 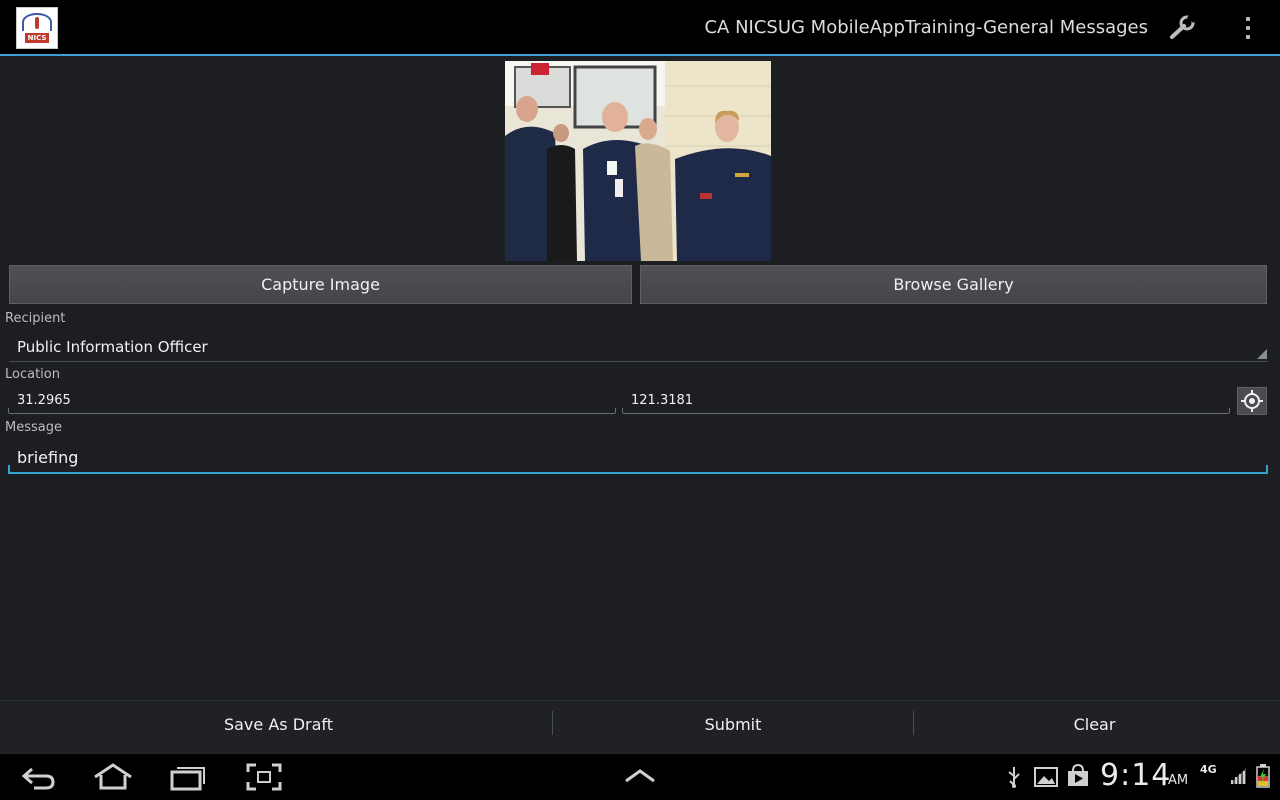 What do you see at coordinates (1094, 724) in the screenshot?
I see `clear-button: Clear` at bounding box center [1094, 724].